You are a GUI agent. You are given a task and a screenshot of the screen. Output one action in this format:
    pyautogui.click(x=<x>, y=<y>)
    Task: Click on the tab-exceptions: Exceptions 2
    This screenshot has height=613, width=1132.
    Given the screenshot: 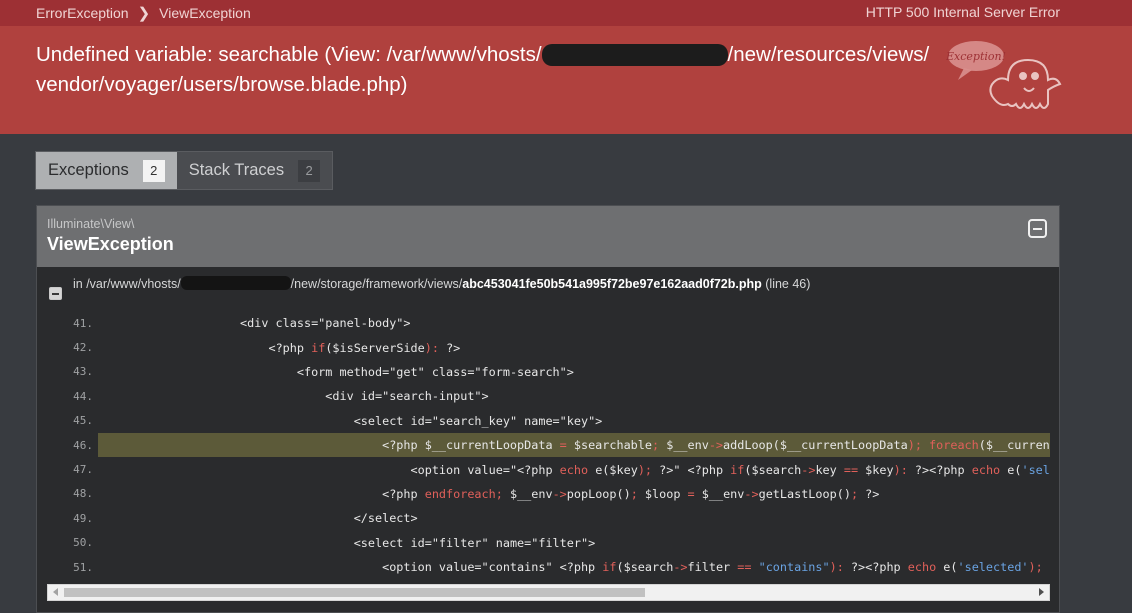 What is the action you would take?
    pyautogui.click(x=106, y=170)
    